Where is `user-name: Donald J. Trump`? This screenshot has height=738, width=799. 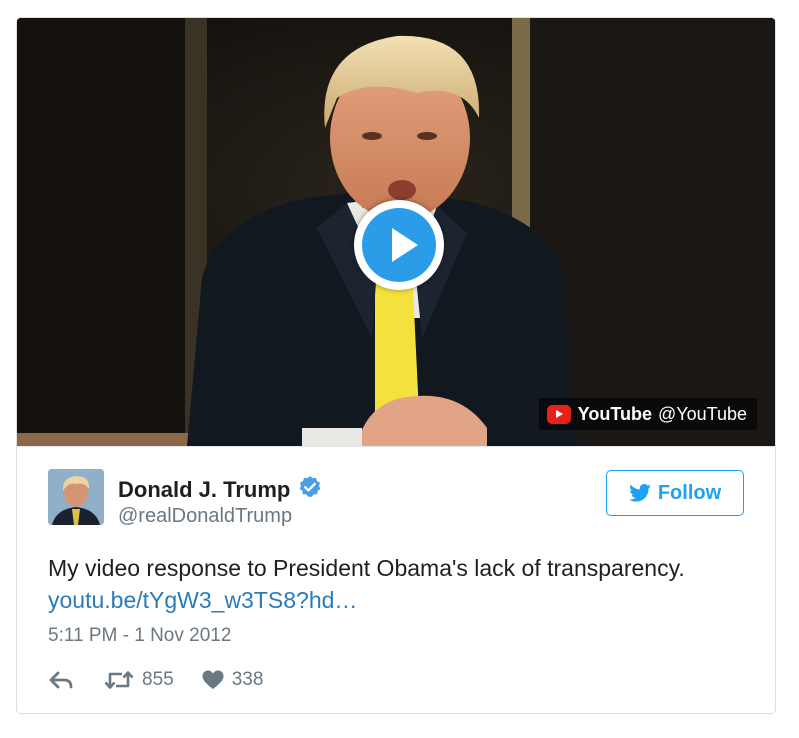
user-name: Donald J. Trump is located at coordinates (220, 489).